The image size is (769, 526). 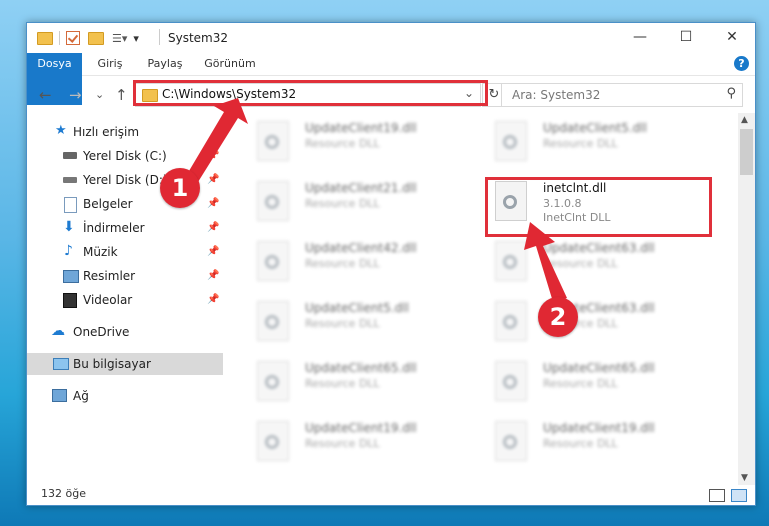 I want to click on sidebar-item-label: Hızlı erişim, so click(x=106, y=132).